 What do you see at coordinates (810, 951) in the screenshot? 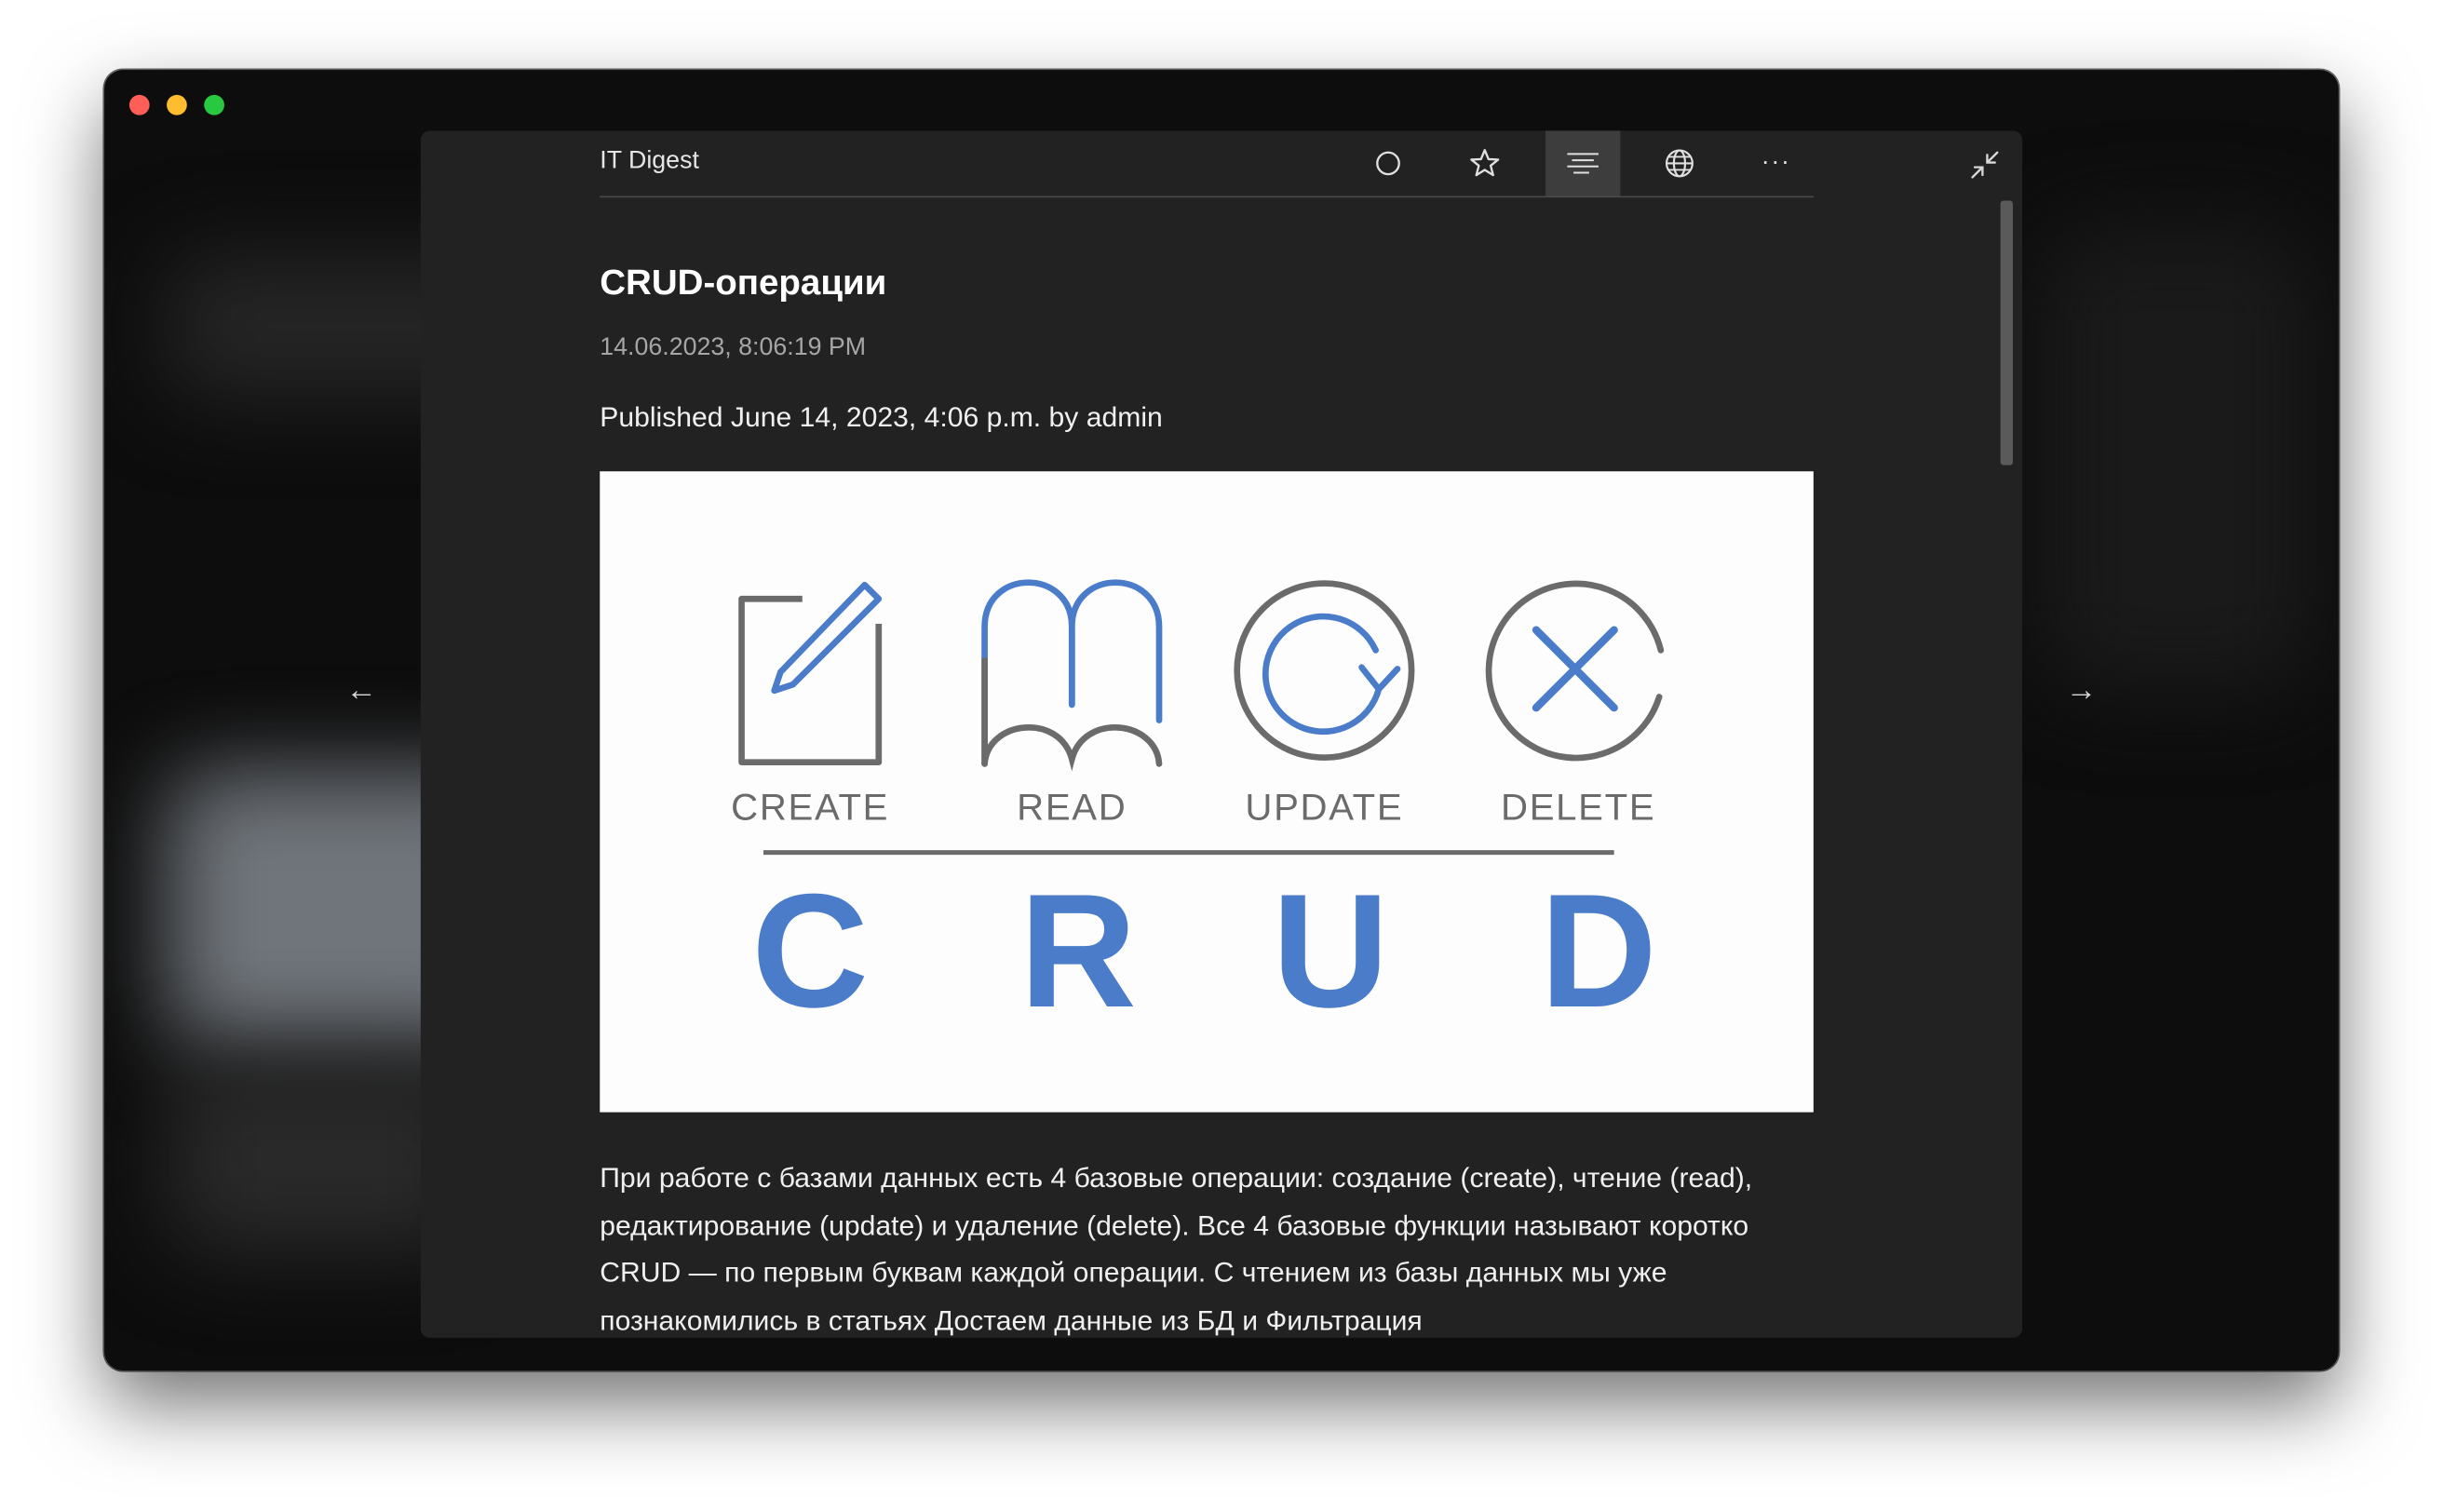
I see `letter-c: C` at bounding box center [810, 951].